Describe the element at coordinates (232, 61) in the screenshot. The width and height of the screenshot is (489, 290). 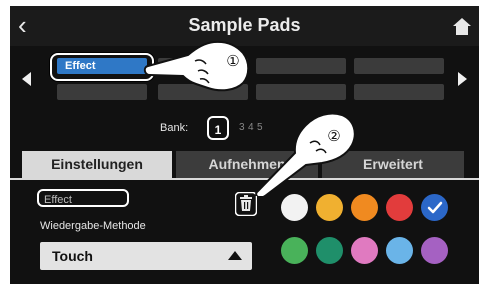
I see `callout-1-number: ①` at that location.